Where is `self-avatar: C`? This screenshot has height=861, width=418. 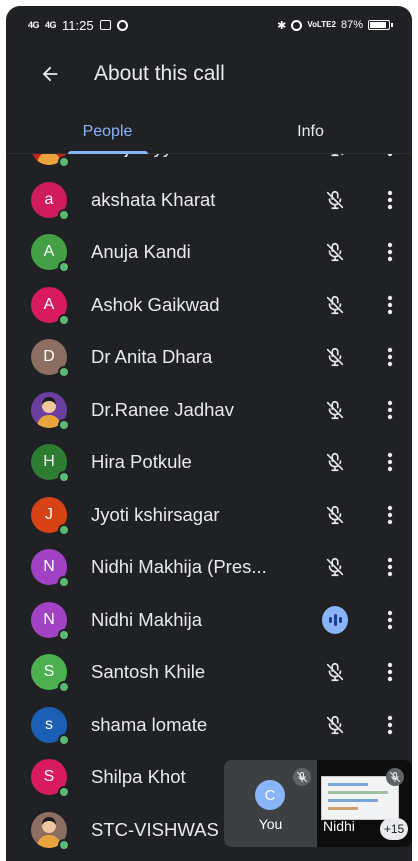
self-avatar: C is located at coordinates (270, 795).